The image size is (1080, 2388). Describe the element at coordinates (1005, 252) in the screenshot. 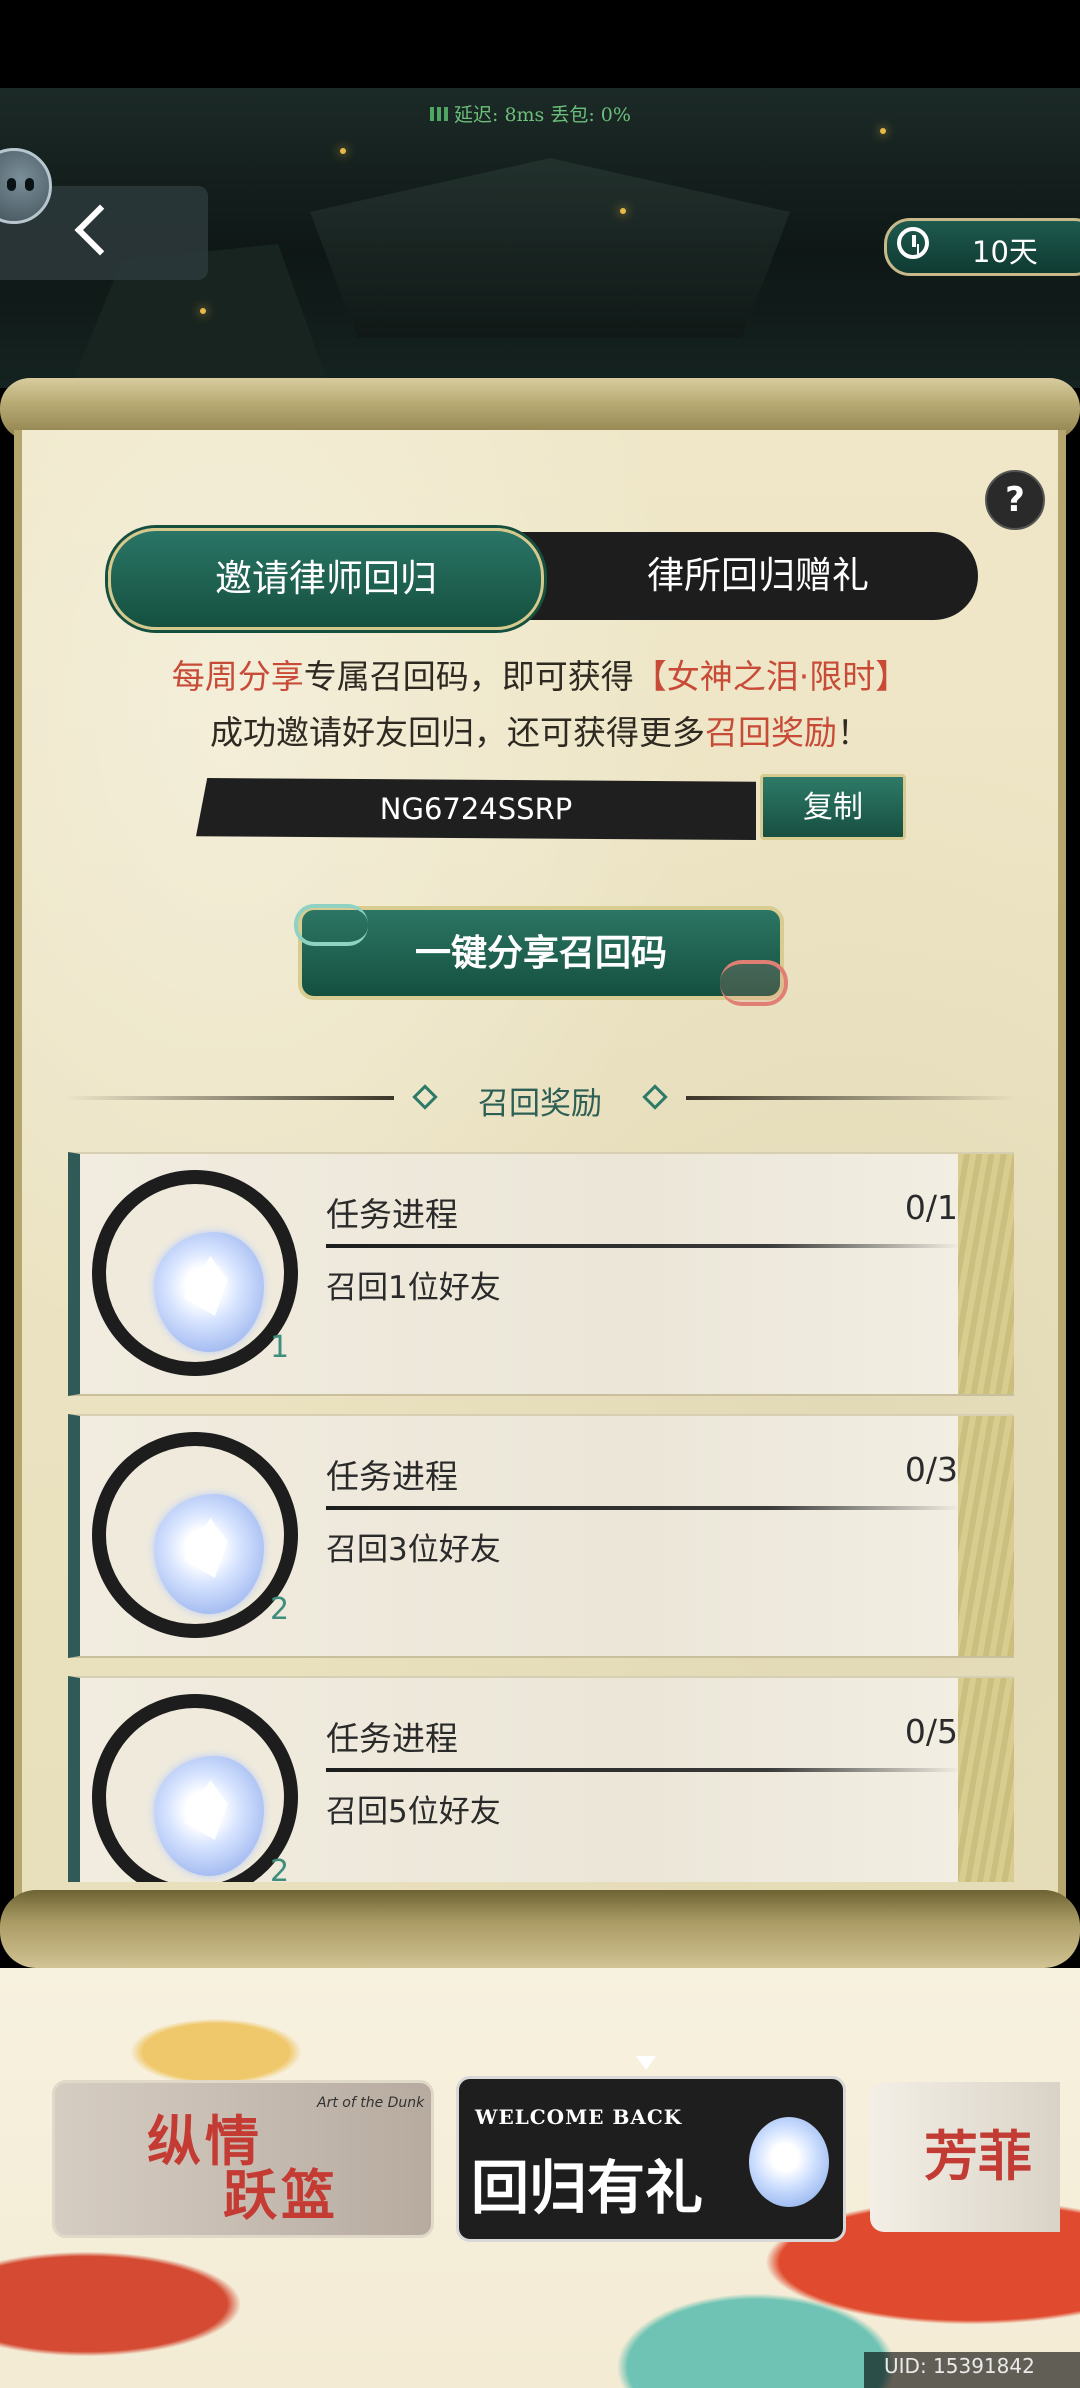

I see `timer-value: 10天` at that location.